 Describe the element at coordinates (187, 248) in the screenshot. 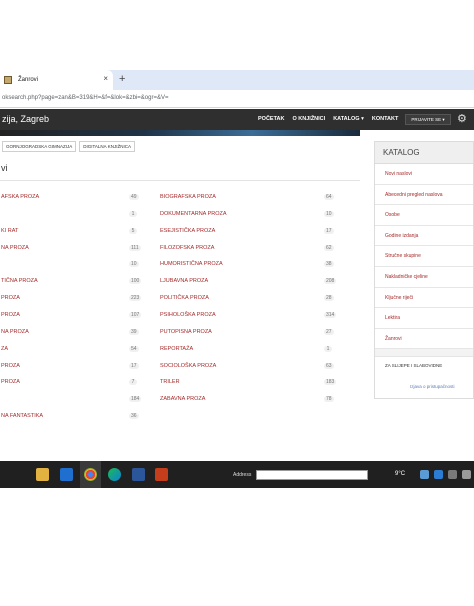

I see `genre-label: FILOZOFSKA PROZA` at that location.